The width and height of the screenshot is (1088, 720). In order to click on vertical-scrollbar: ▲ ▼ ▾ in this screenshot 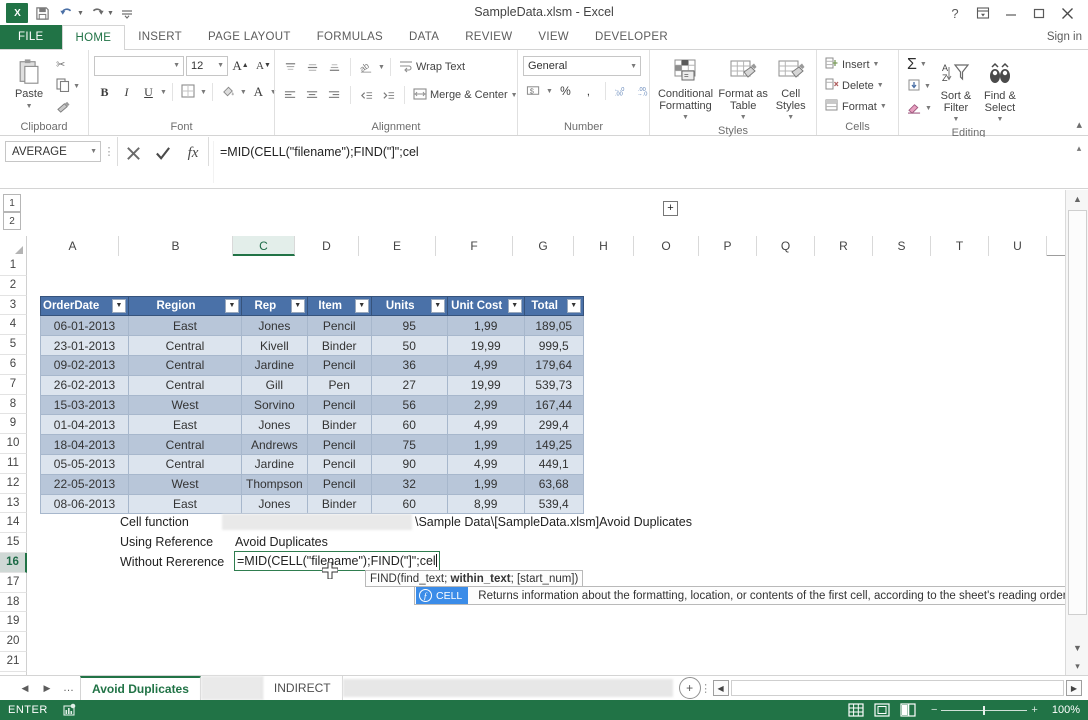, I will do `click(1076, 432)`.